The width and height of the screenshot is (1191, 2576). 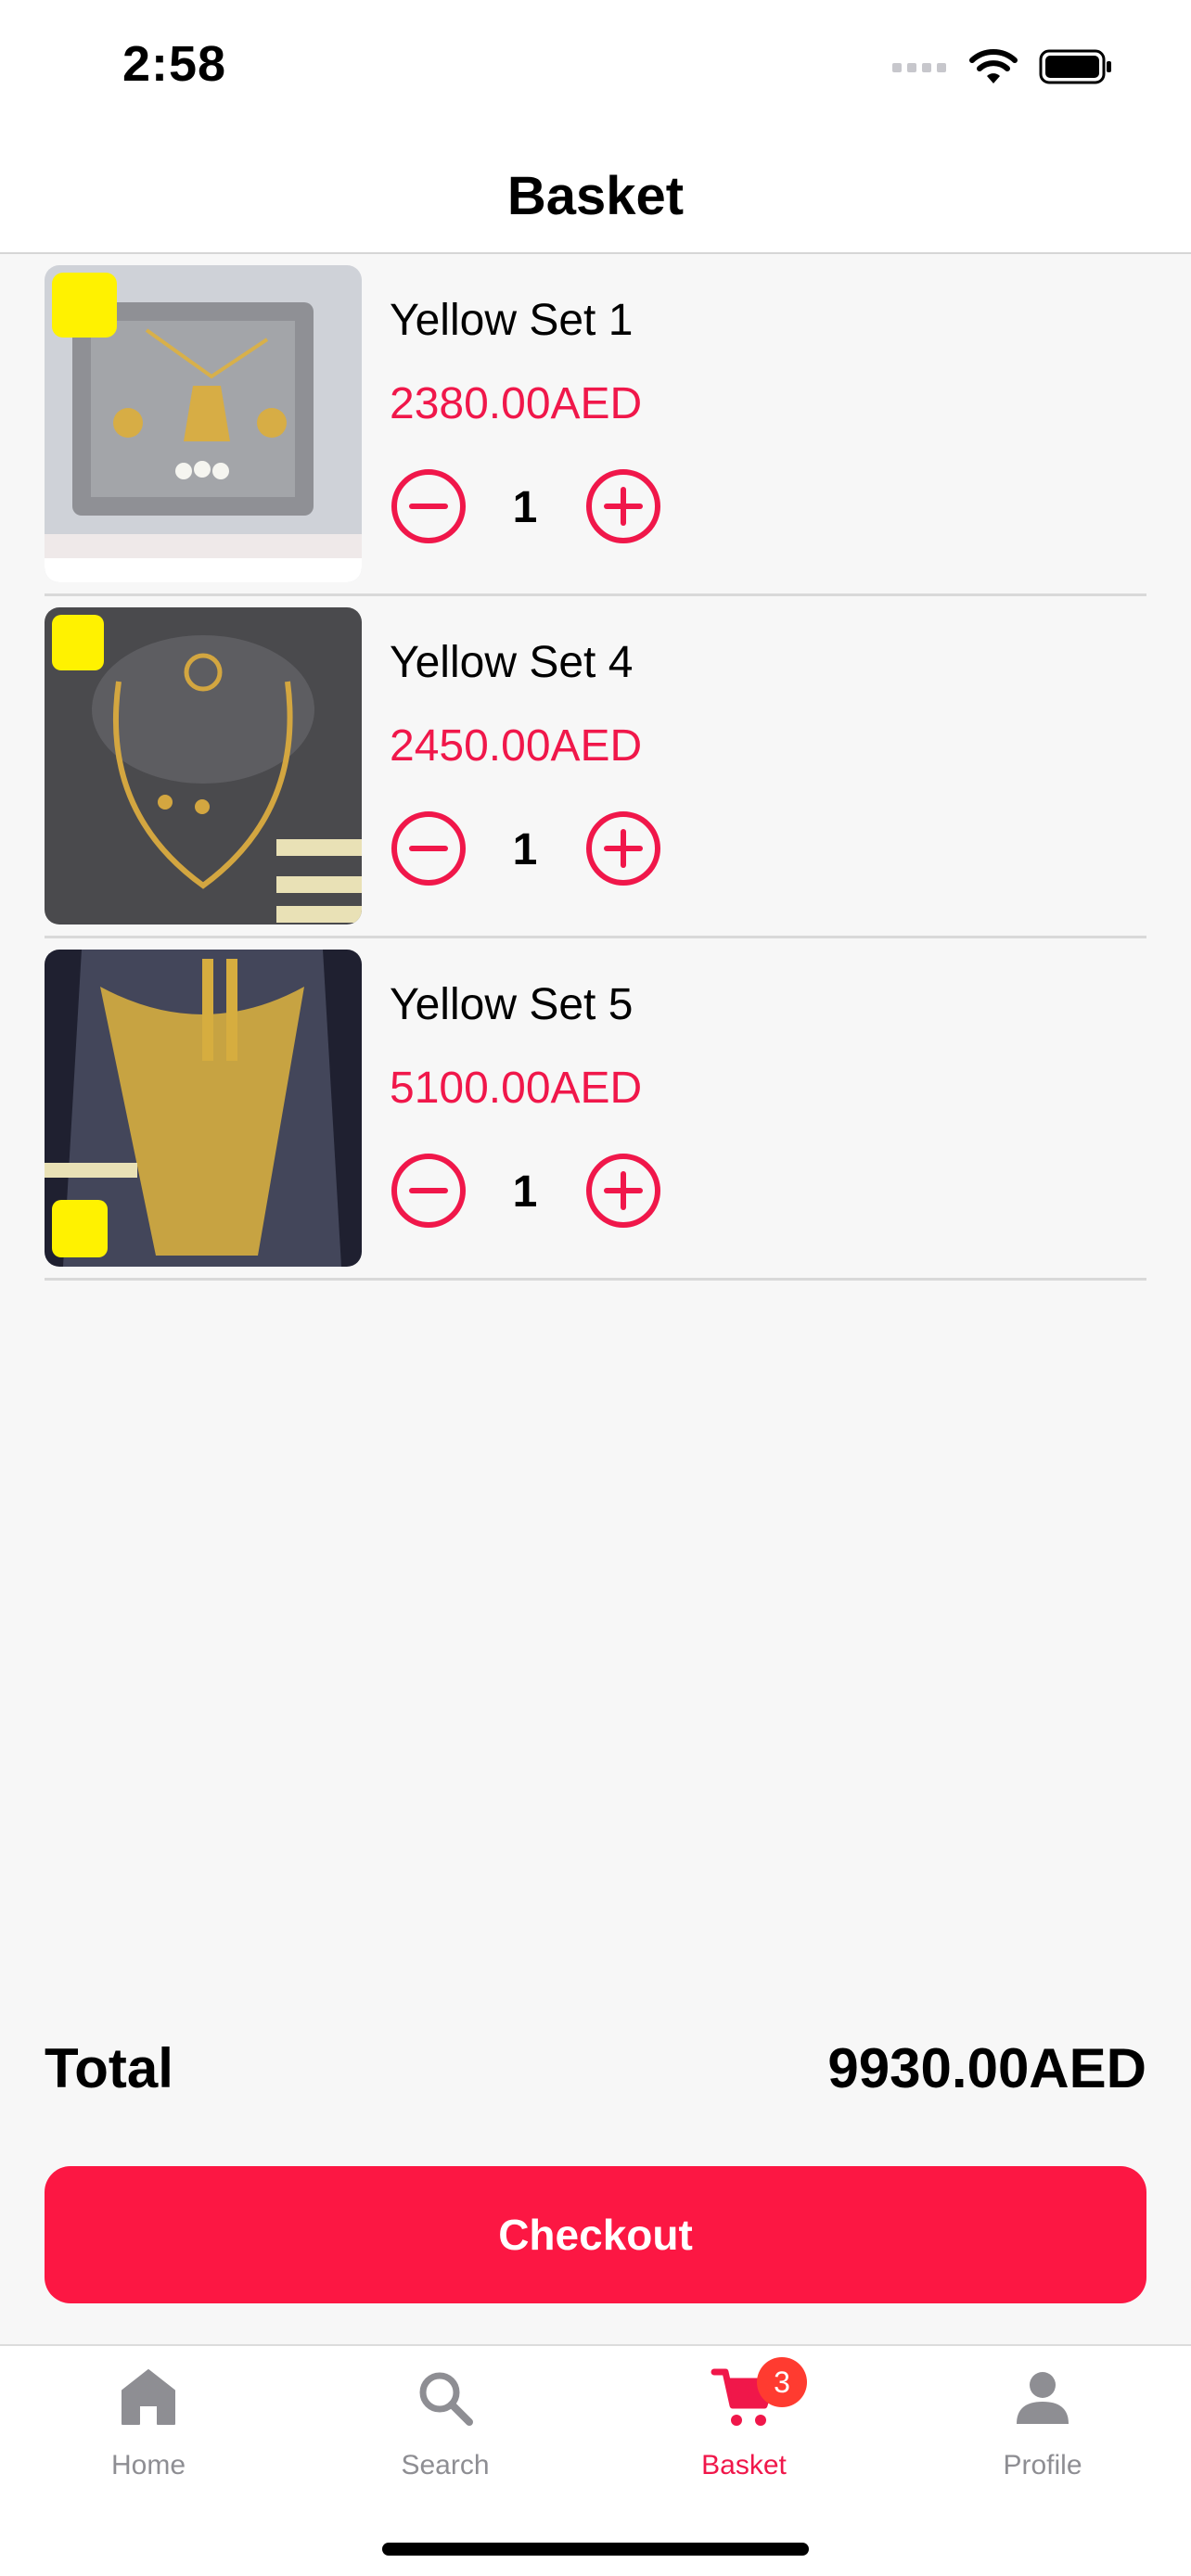 What do you see at coordinates (174, 64) in the screenshot?
I see `status-time: 2:58` at bounding box center [174, 64].